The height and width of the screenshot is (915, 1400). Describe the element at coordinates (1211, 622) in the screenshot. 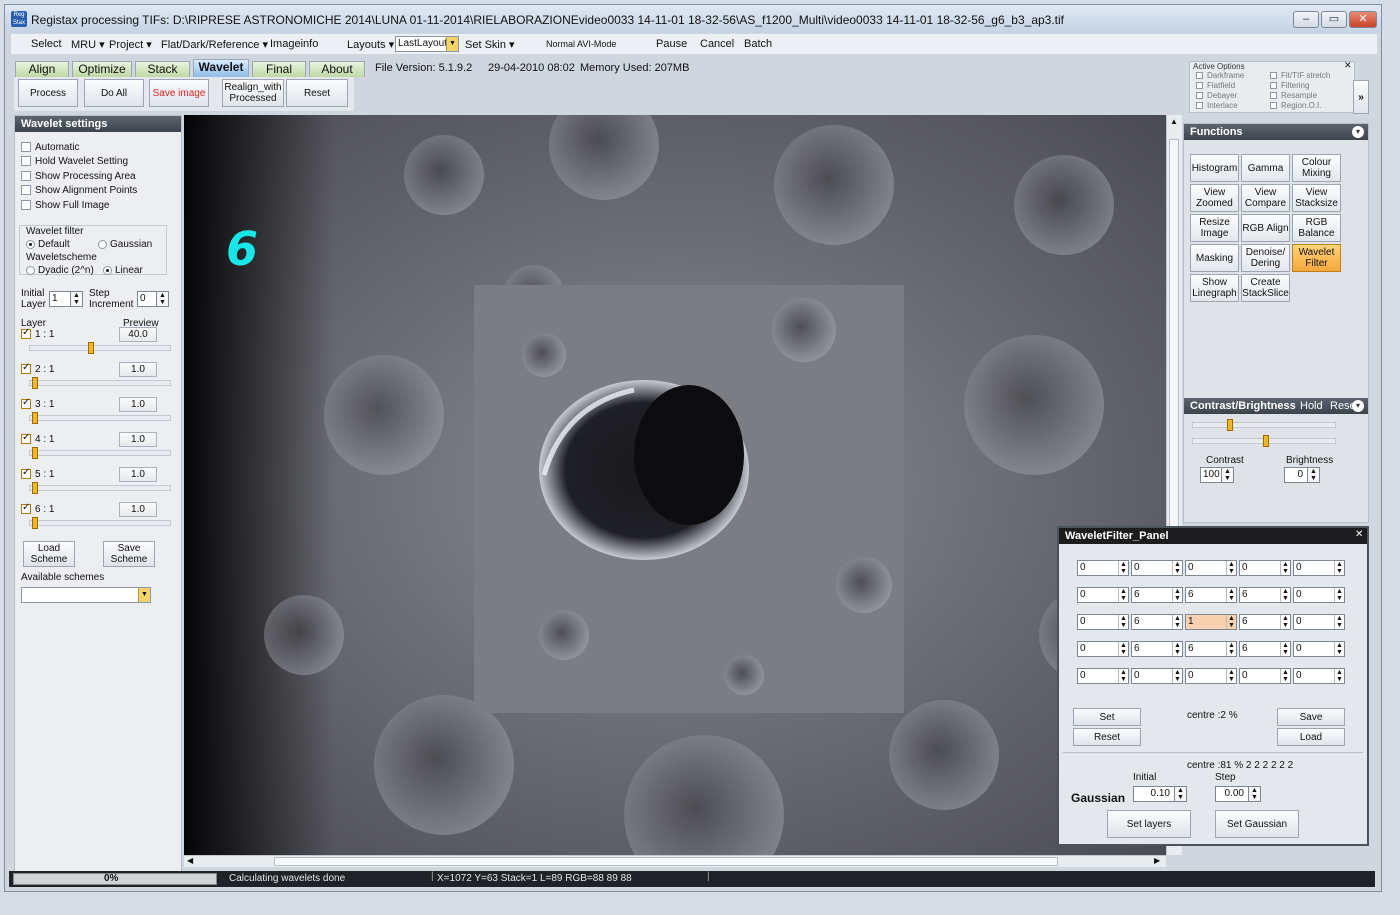

I see `matrix-cell: 1 ▲ ▼` at that location.